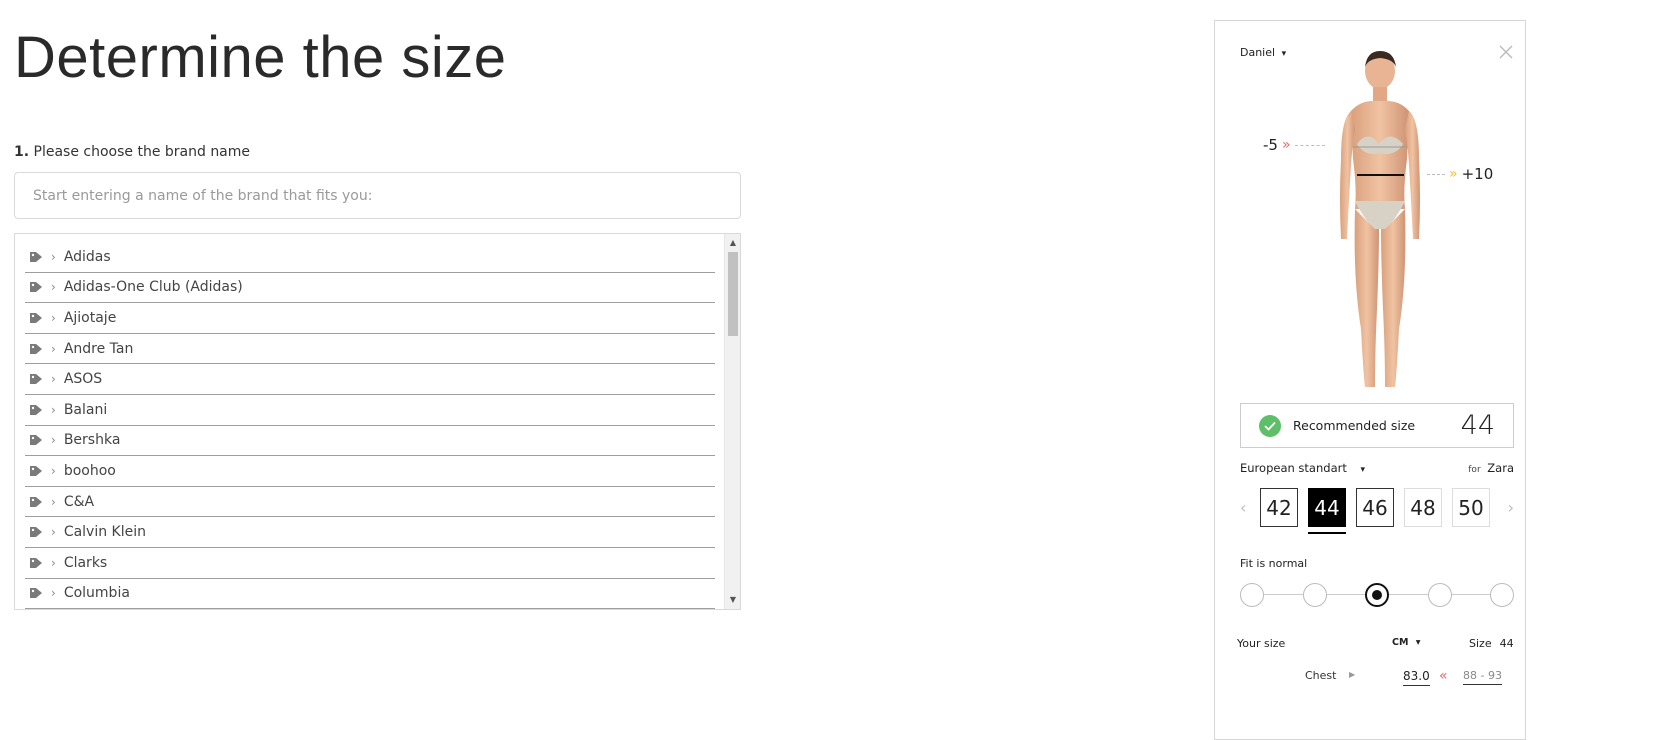  I want to click on brand-search-input, so click(377, 195).